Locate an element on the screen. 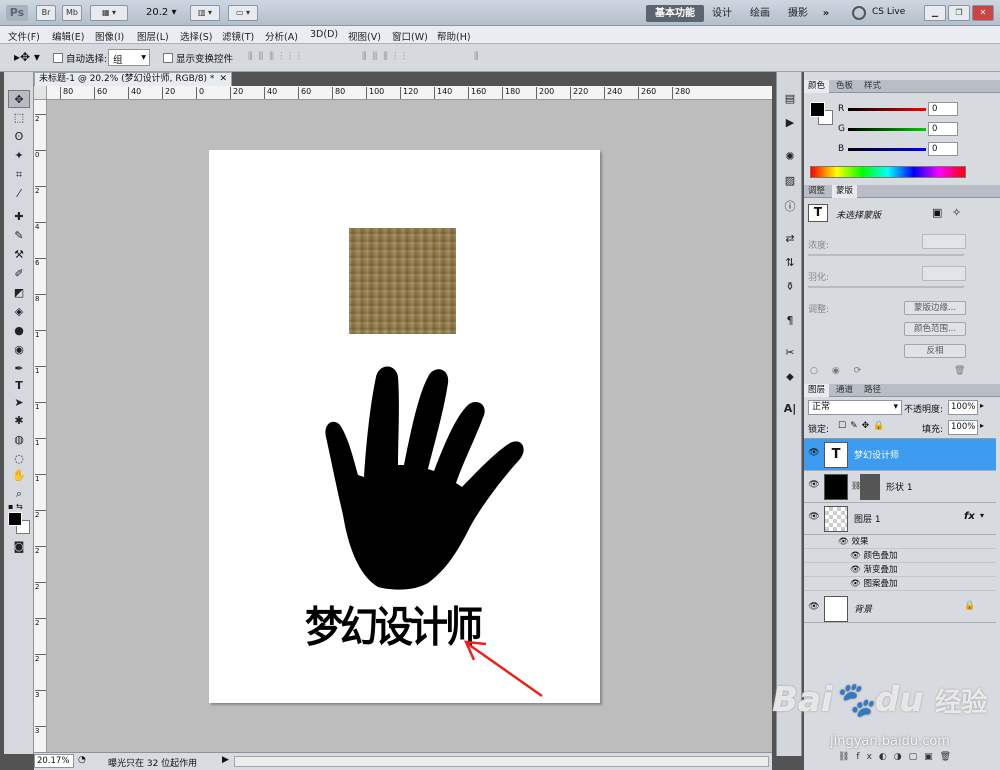 The width and height of the screenshot is (1000, 770). crop-tool-icon: ⌗ is located at coordinates (19, 175).